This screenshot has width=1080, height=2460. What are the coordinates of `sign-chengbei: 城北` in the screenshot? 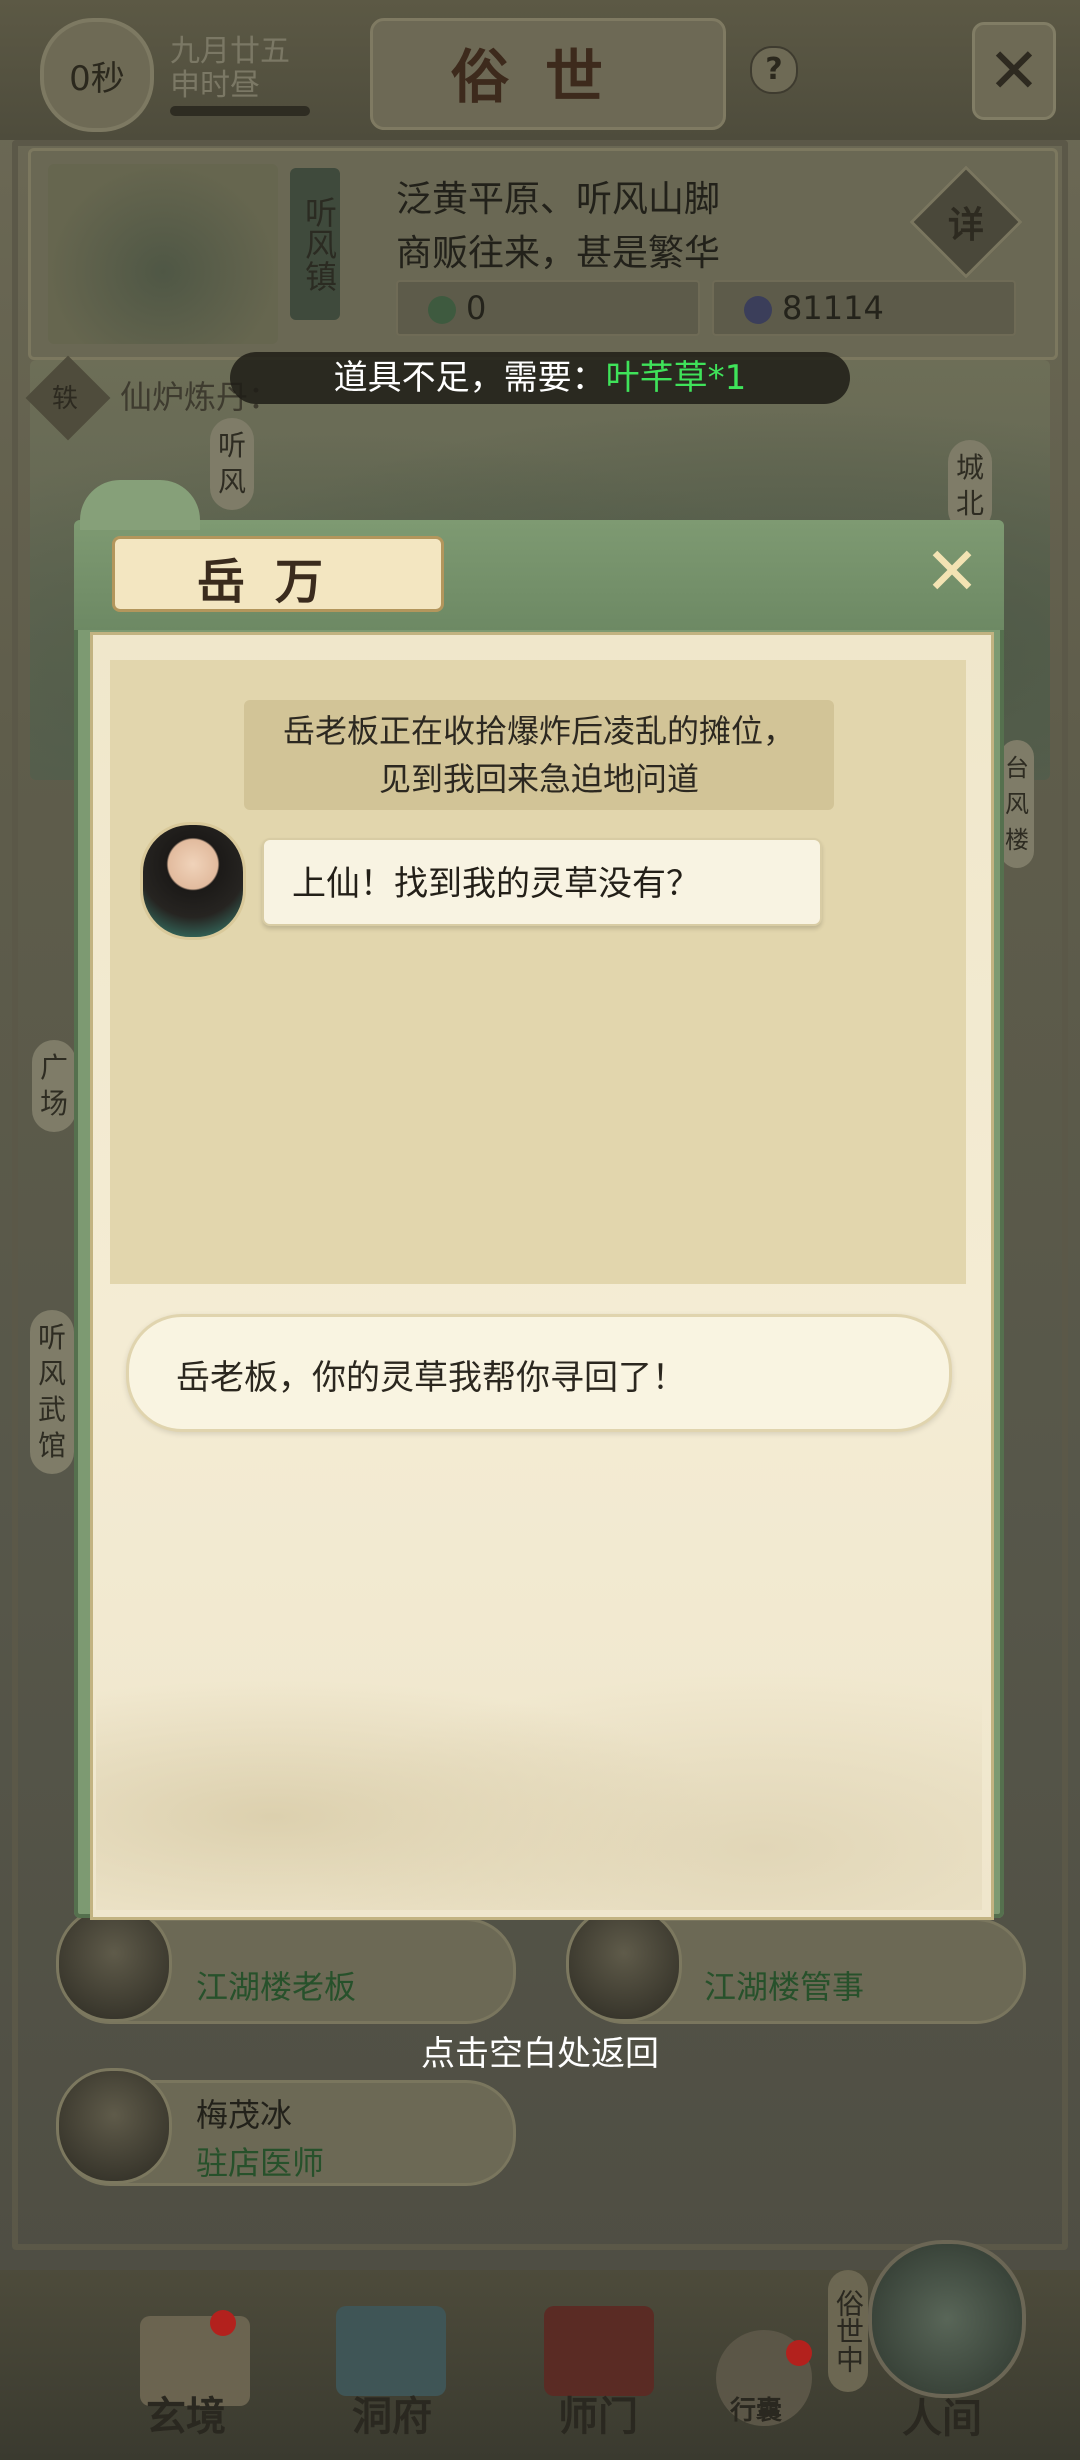 It's located at (970, 486).